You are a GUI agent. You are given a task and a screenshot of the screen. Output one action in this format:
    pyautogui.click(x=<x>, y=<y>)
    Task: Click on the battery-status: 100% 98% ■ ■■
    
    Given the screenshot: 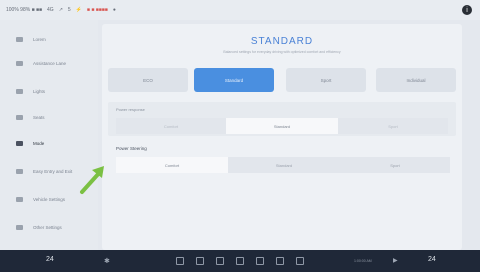 What is the action you would take?
    pyautogui.click(x=24, y=10)
    